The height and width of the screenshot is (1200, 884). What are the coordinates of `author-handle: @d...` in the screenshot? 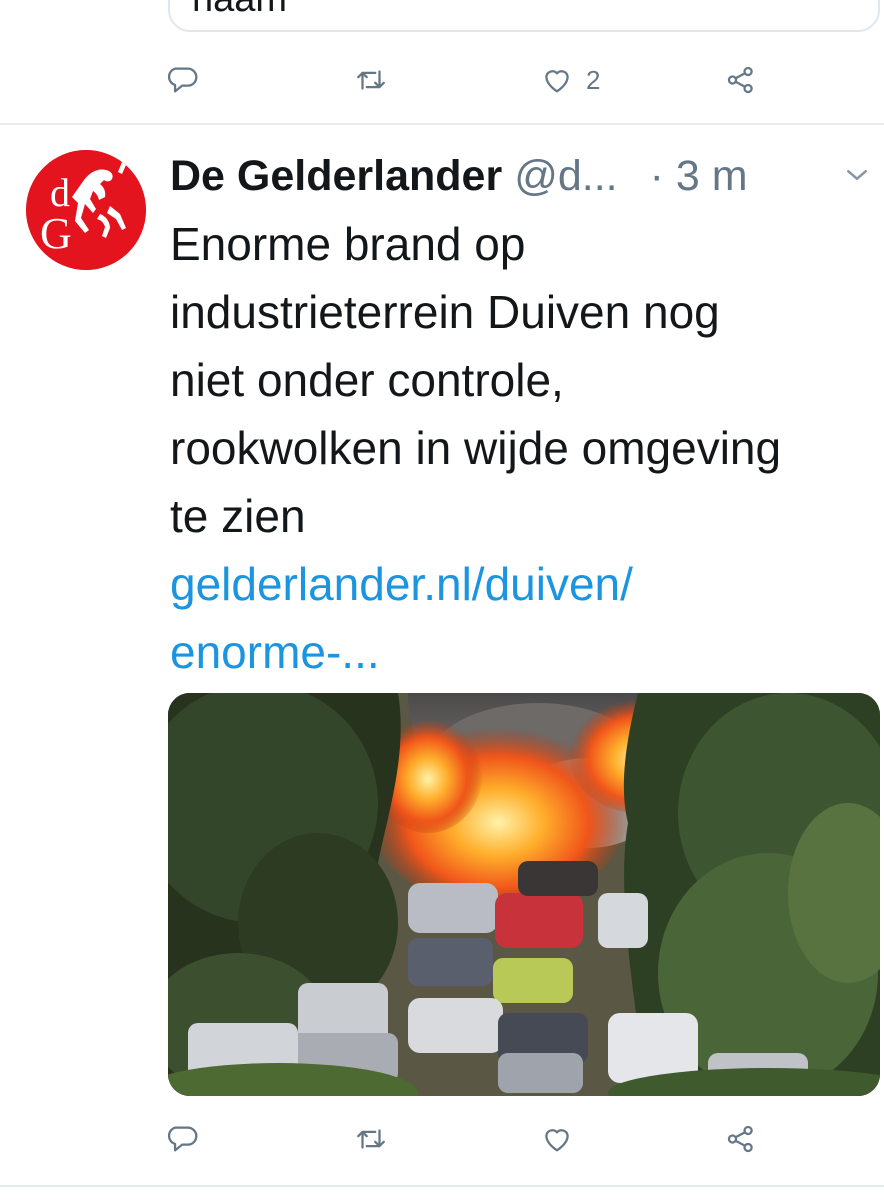 It's located at (565, 176).